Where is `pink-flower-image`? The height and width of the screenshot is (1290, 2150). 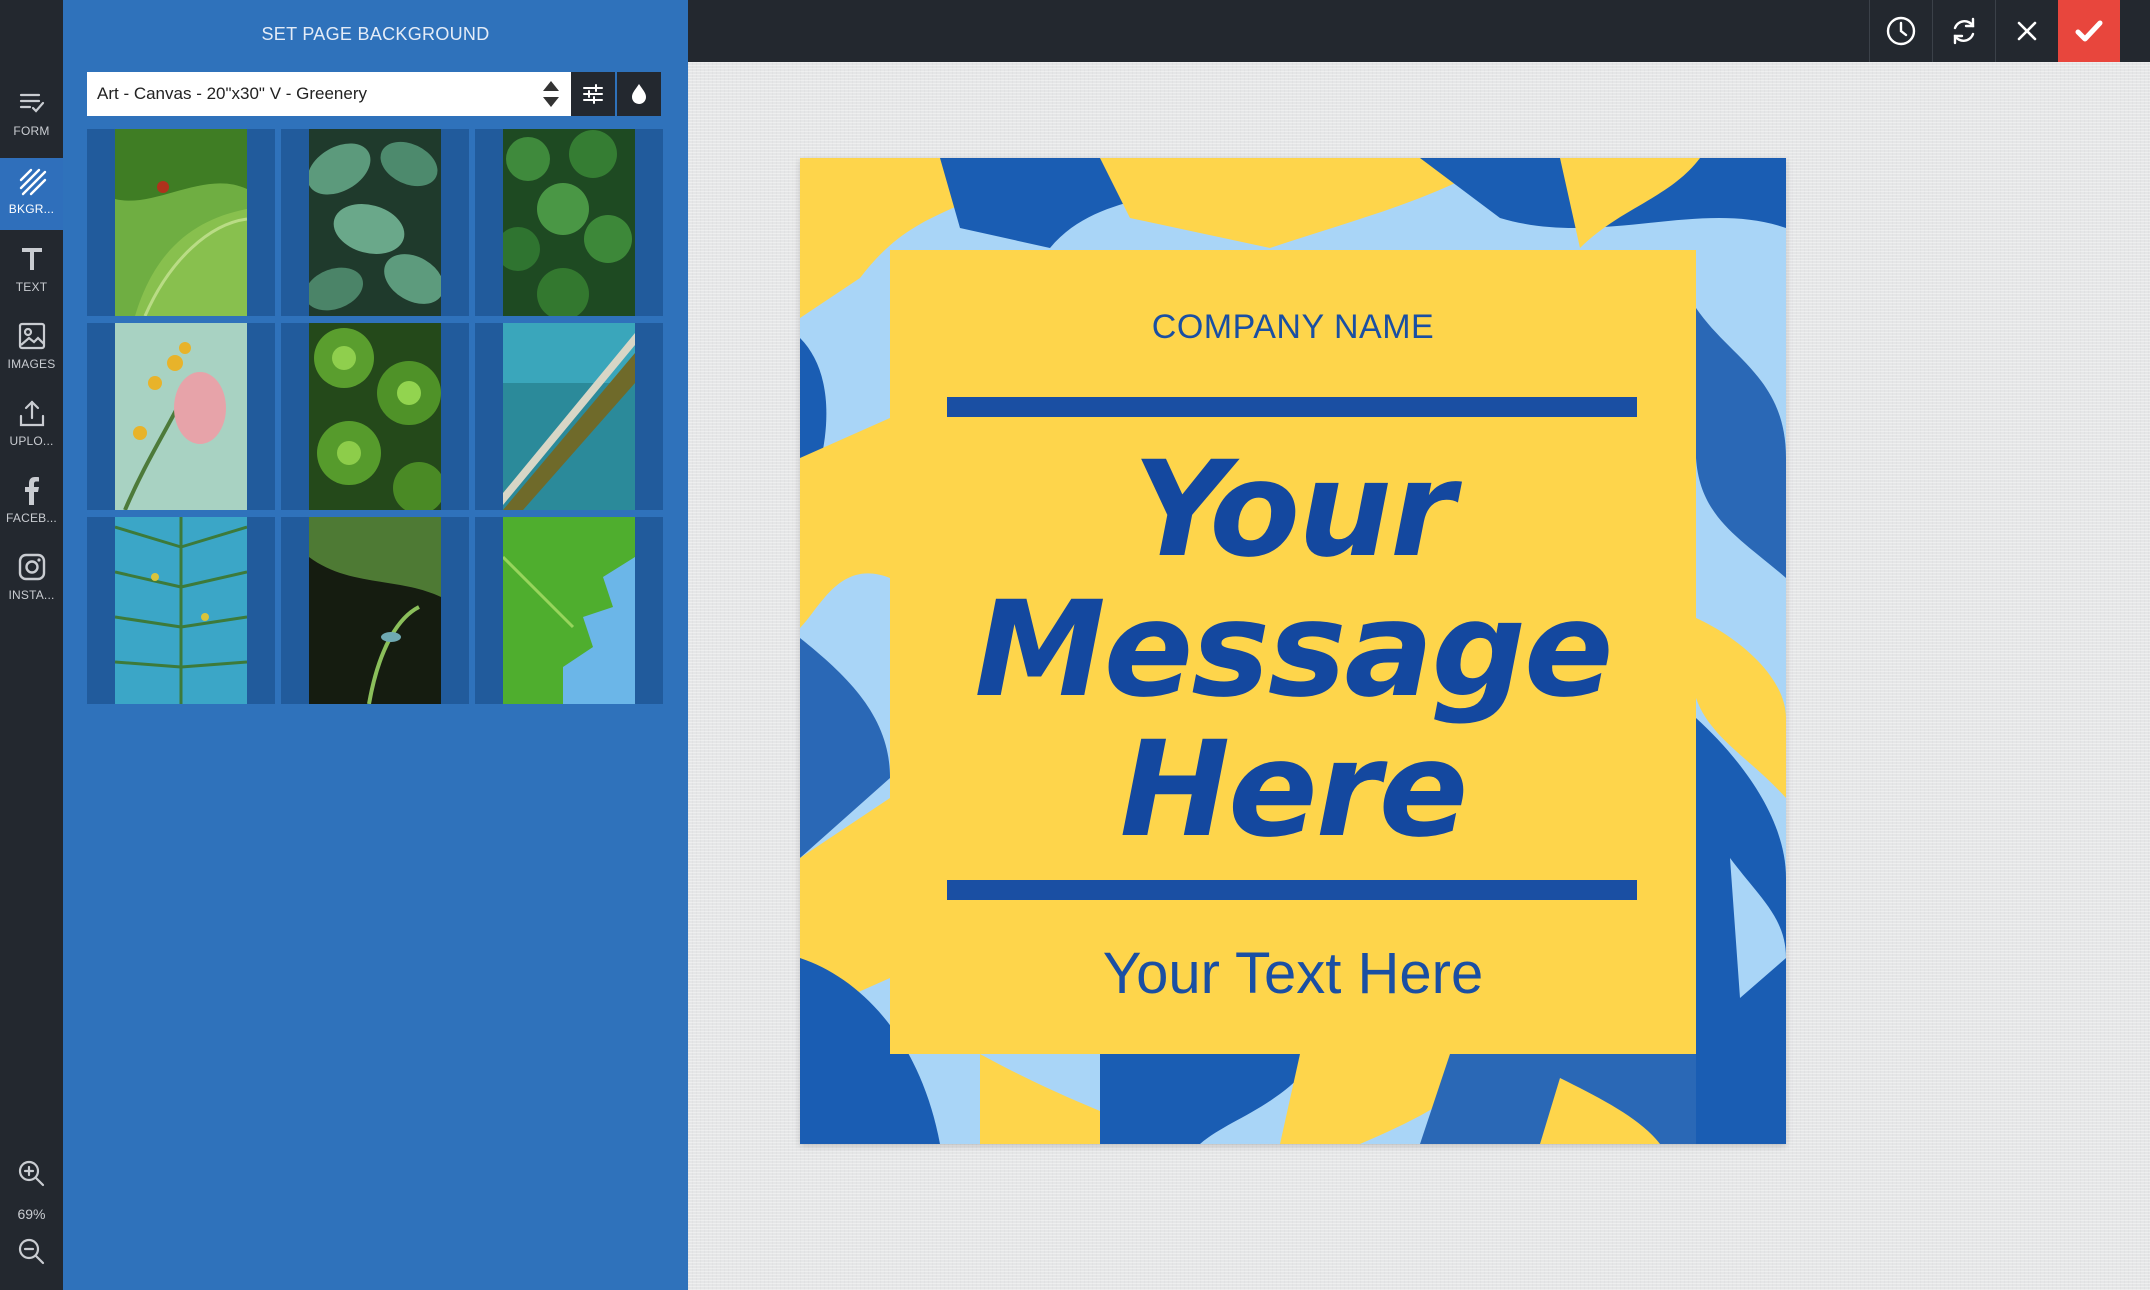 pink-flower-image is located at coordinates (181, 416).